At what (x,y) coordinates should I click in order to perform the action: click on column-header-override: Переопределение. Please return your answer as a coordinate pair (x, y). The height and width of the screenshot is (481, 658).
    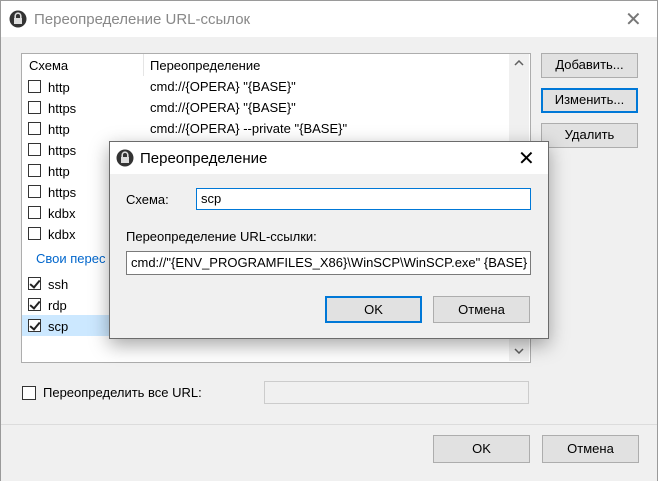
    Looking at the image, I should click on (205, 65).